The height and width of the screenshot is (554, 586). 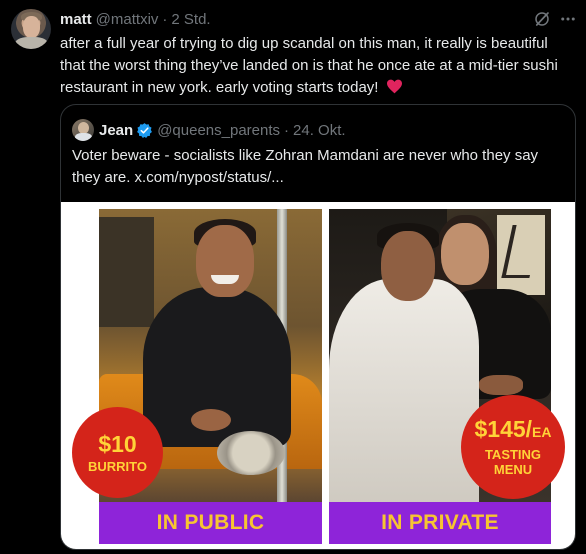 I want to click on author-avatar, so click(x=31, y=29).